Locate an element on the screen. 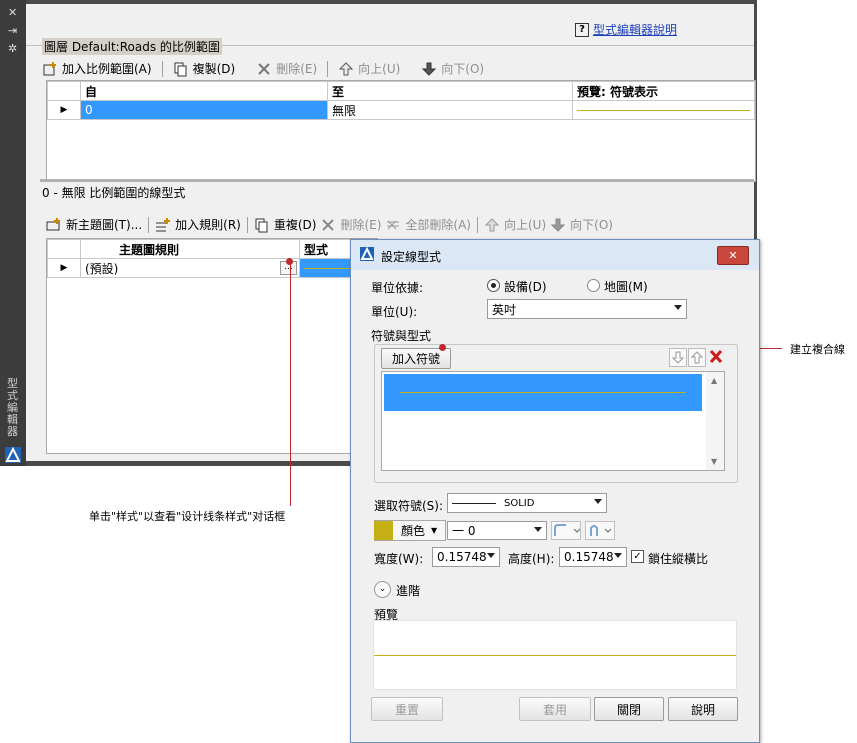 The height and width of the screenshot is (743, 857). advanced-toggle: 進階 is located at coordinates (408, 590).